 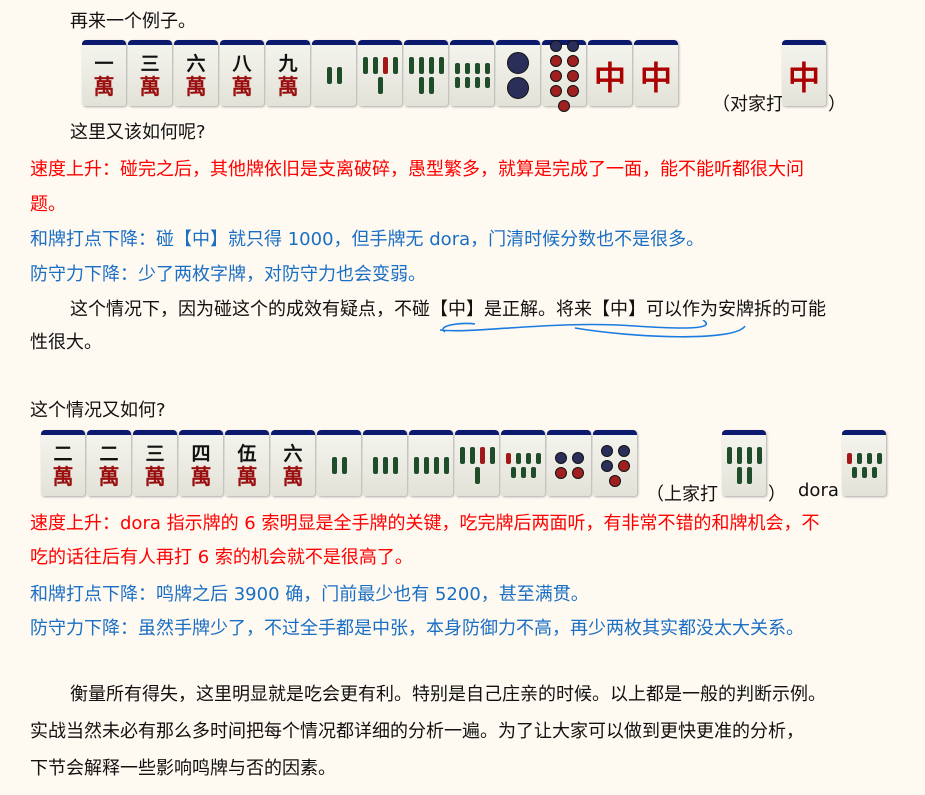 I want to click on question-1: 这里又该如何呢?, so click(x=138, y=132).